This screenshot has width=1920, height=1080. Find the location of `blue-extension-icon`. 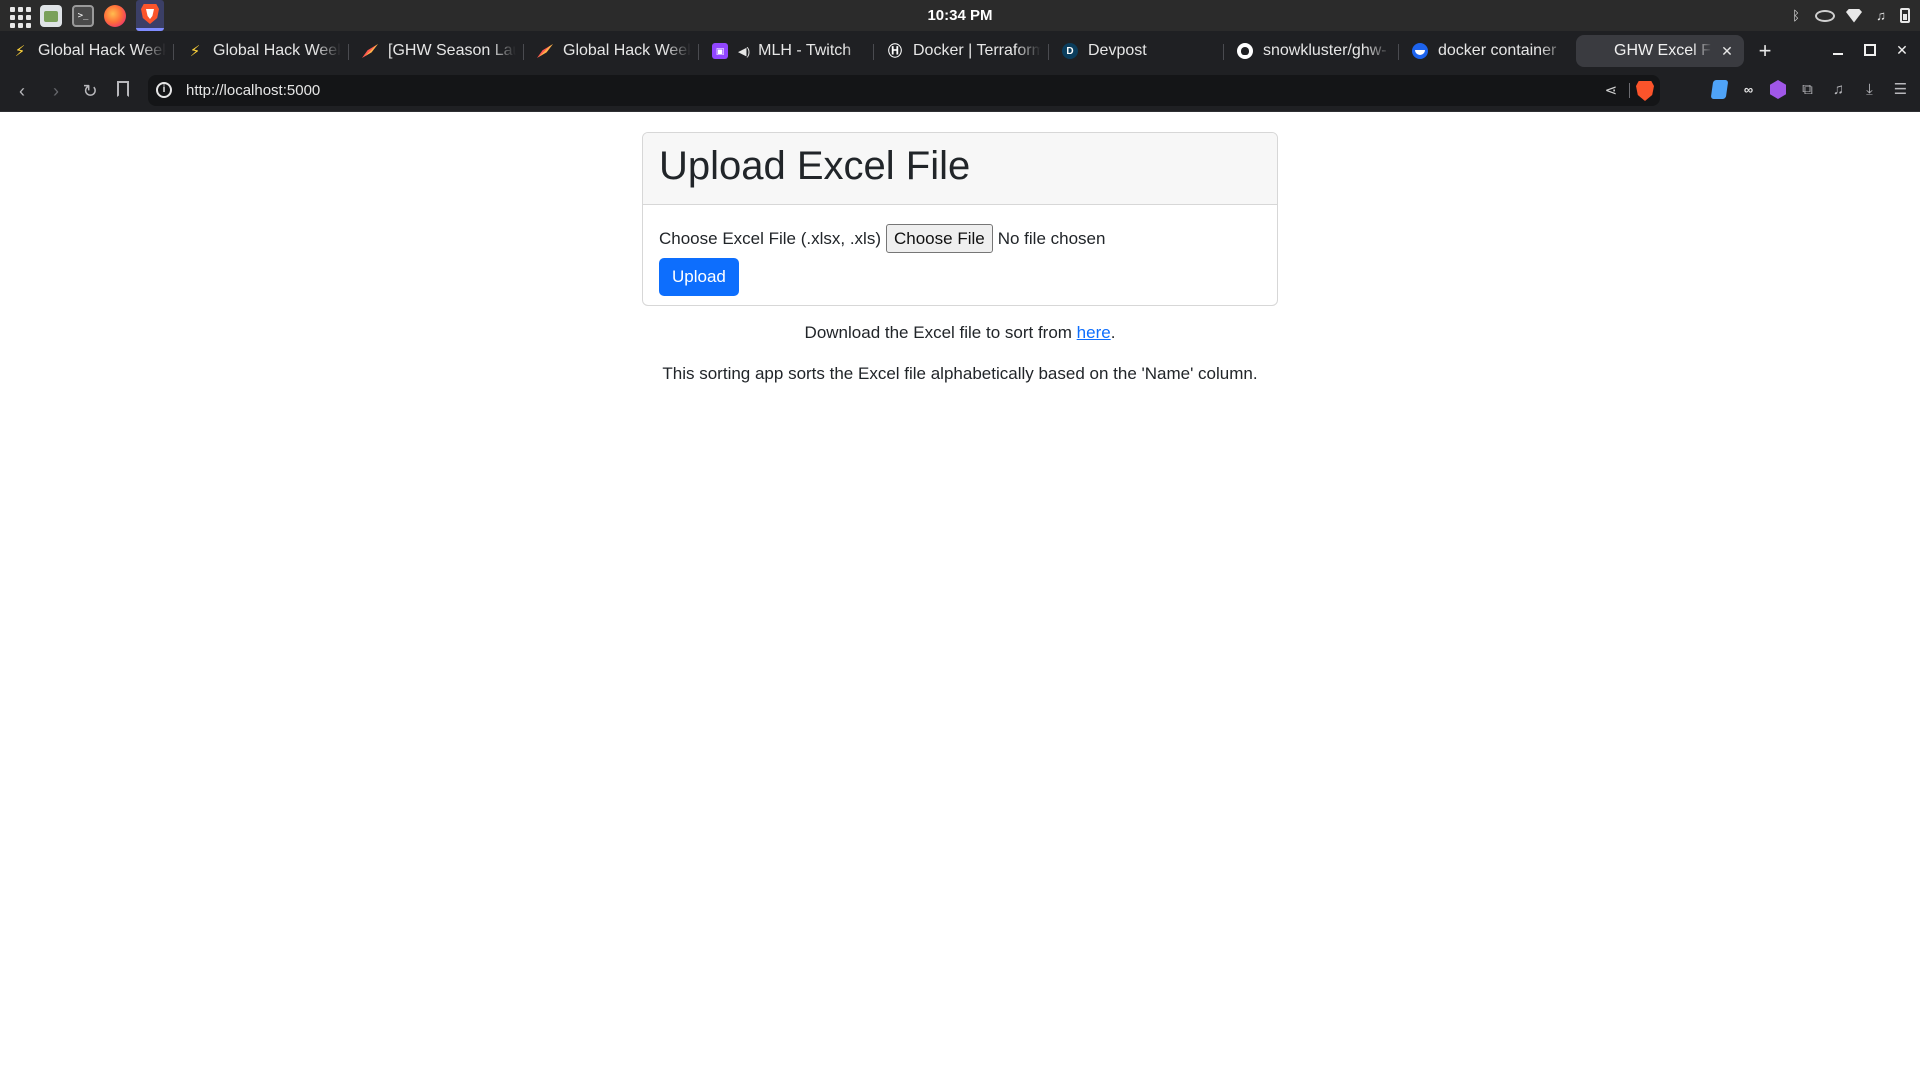

blue-extension-icon is located at coordinates (1719, 89).